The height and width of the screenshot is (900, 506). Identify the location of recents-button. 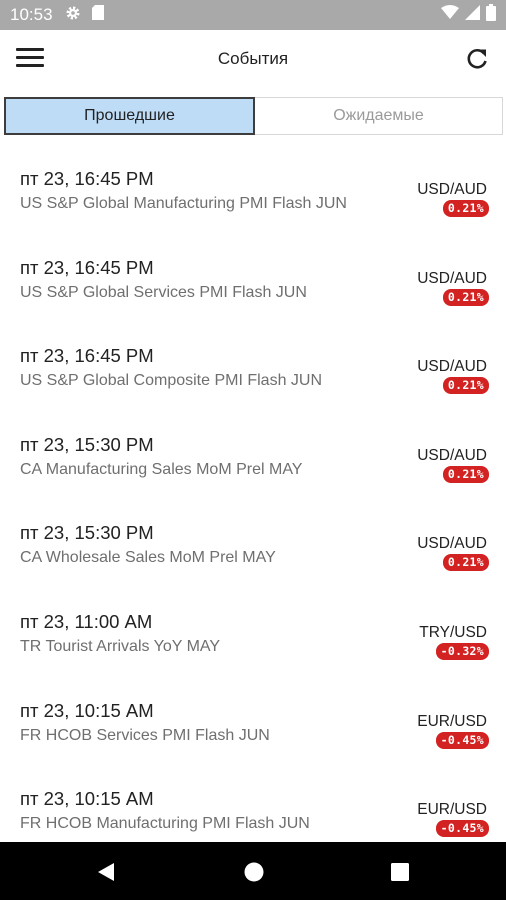
(400, 872).